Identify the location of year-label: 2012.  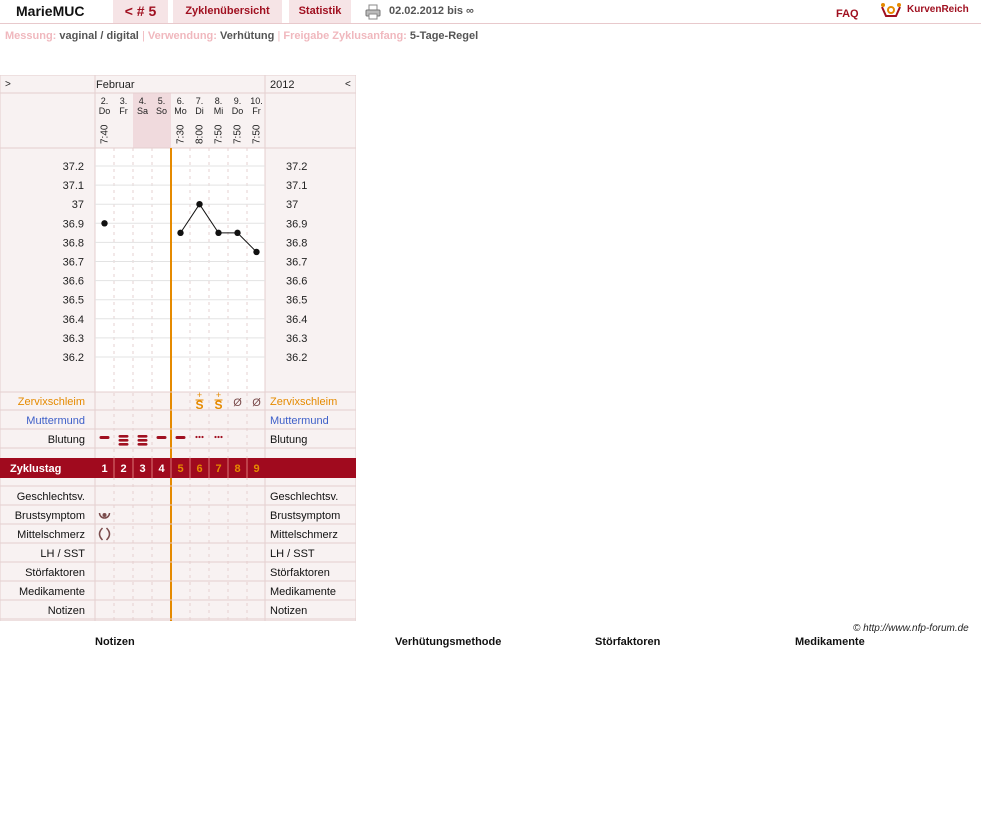
(282, 85).